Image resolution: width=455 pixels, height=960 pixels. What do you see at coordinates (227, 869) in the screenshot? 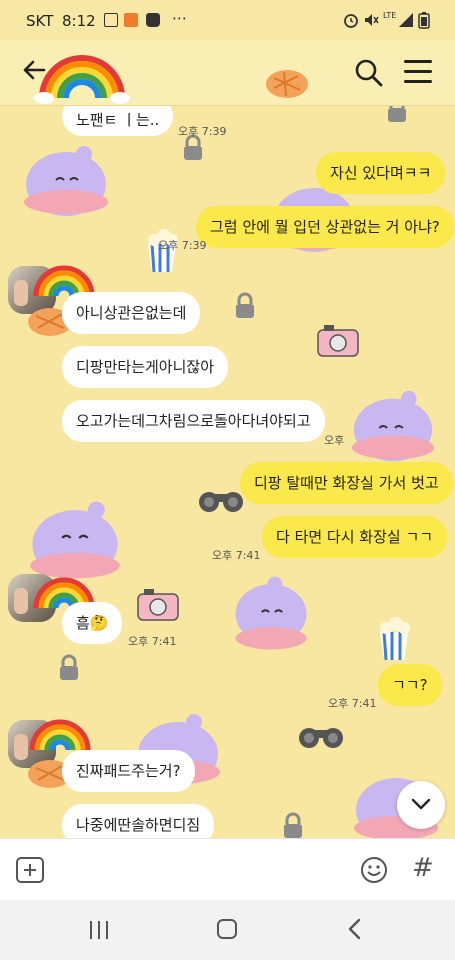
I see `message-input-bar: #` at bounding box center [227, 869].